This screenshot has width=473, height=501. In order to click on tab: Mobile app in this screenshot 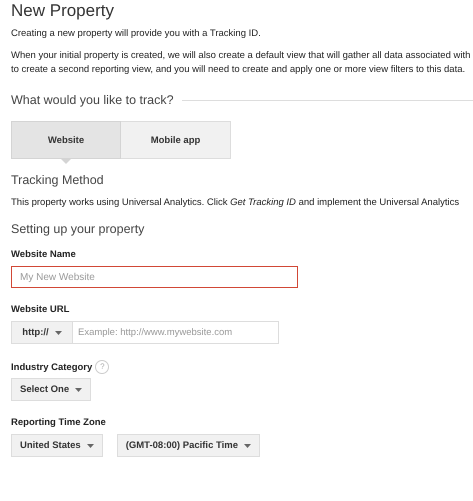, I will do `click(176, 140)`.